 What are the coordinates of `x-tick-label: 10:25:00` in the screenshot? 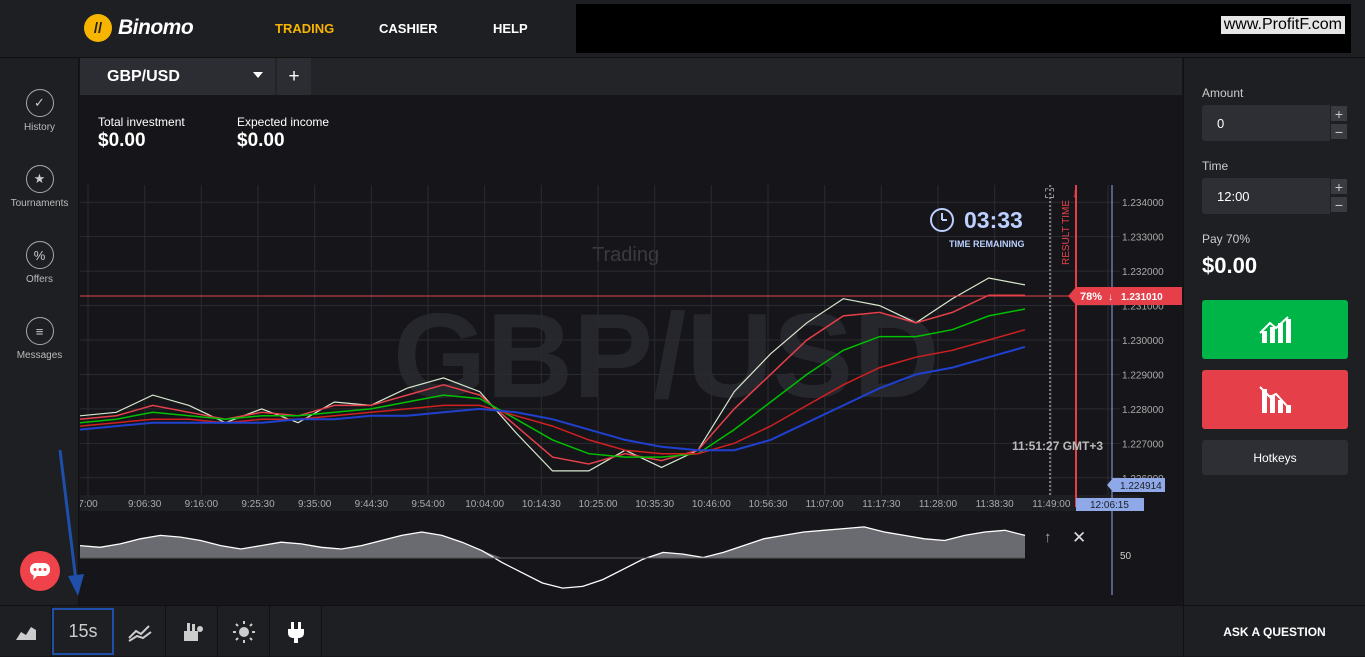 It's located at (598, 504).